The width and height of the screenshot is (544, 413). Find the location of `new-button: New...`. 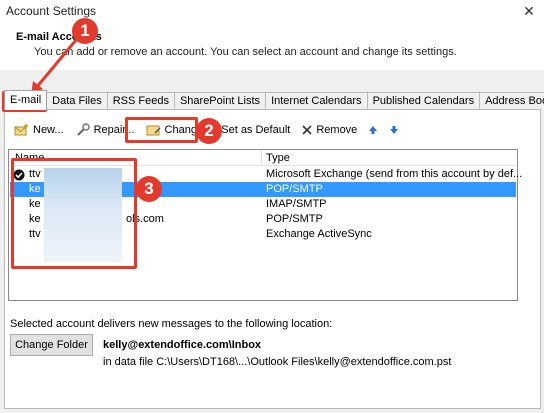

new-button: New... is located at coordinates (39, 130).